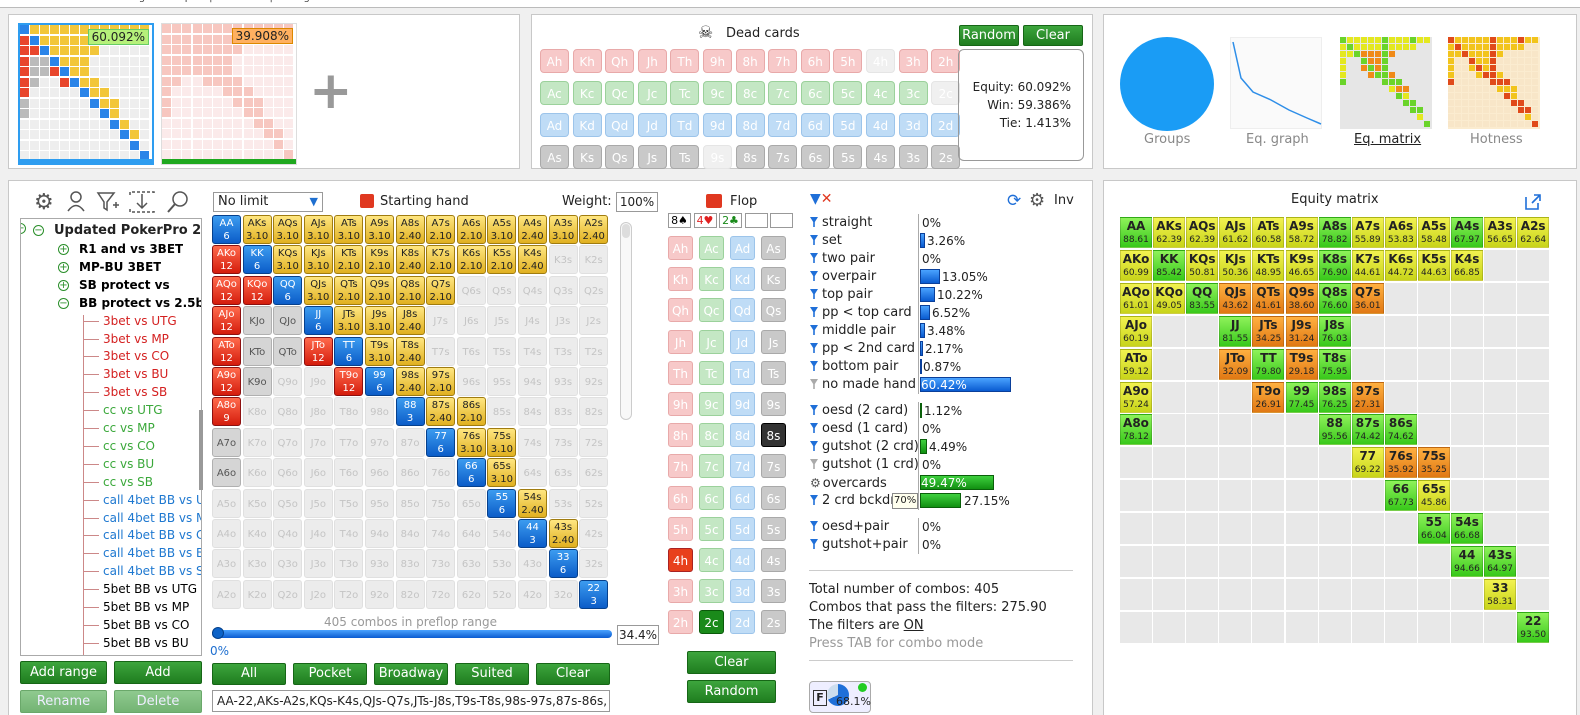 The width and height of the screenshot is (1580, 715). Describe the element at coordinates (773, 622) in the screenshot. I see `flop-card: 2s` at that location.